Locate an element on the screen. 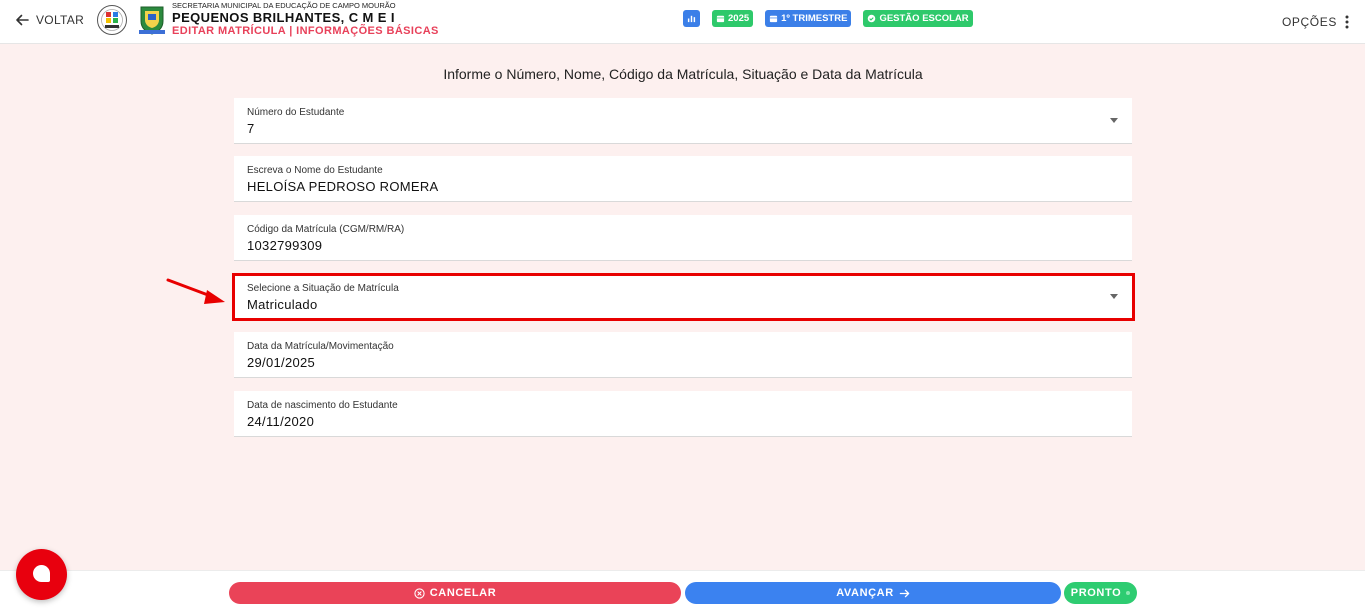 The width and height of the screenshot is (1365, 616). cancel-button: CANCELAR is located at coordinates (455, 593).